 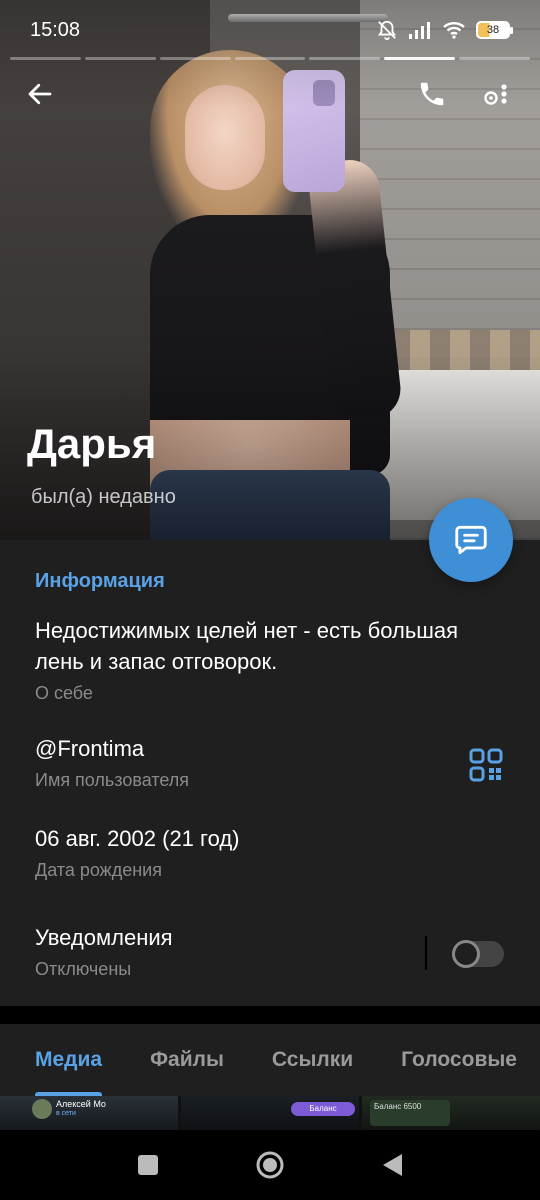 What do you see at coordinates (90, 748) in the screenshot?
I see `username-value: @Frontima` at bounding box center [90, 748].